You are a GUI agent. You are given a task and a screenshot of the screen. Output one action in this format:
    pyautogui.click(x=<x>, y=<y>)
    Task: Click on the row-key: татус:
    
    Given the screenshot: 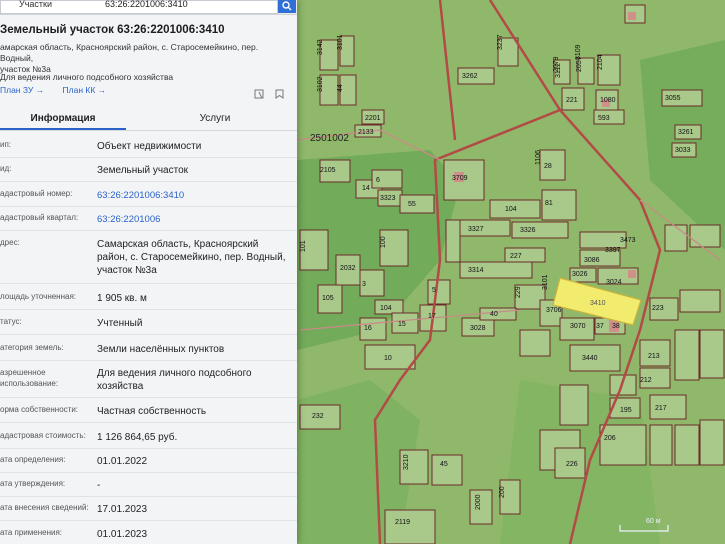 What is the action you would take?
    pyautogui.click(x=11, y=321)
    